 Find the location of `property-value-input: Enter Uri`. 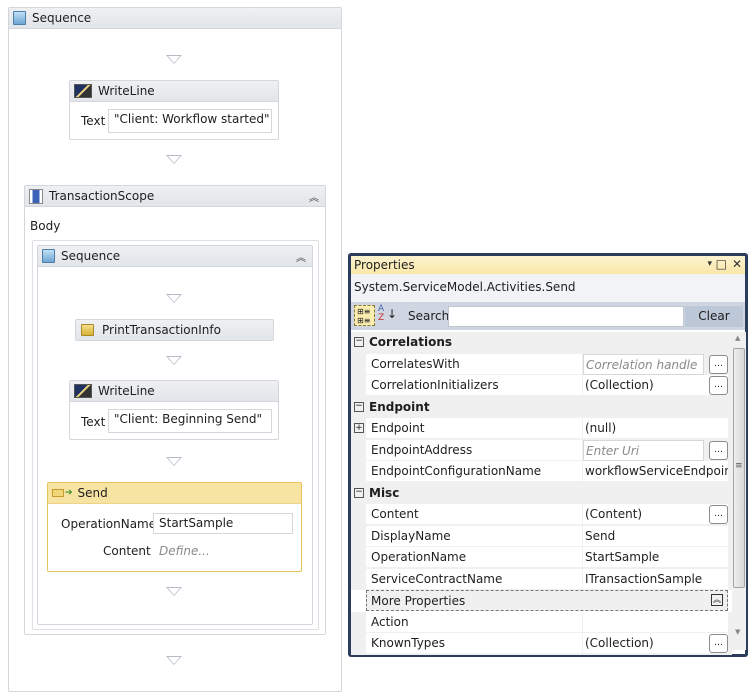

property-value-input: Enter Uri is located at coordinates (643, 450).